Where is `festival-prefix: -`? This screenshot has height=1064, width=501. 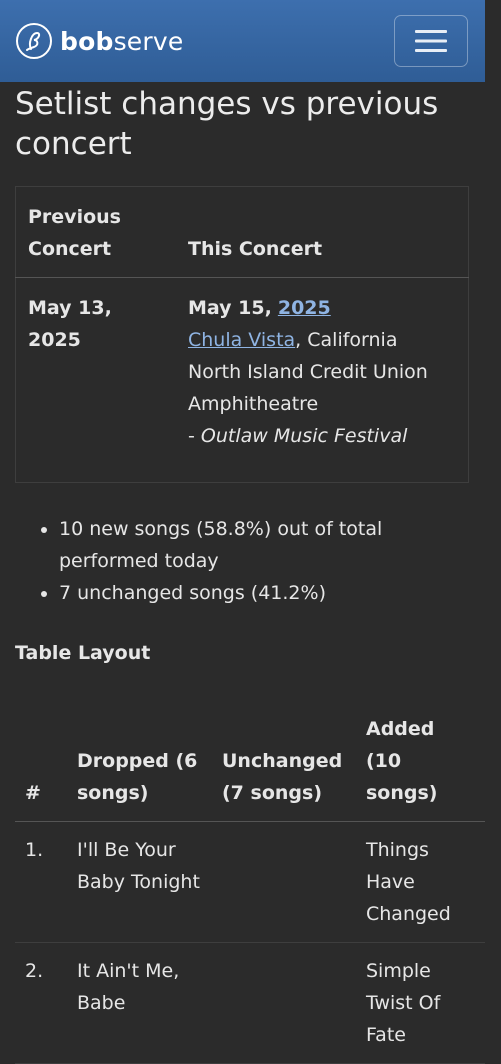
festival-prefix: - is located at coordinates (194, 436).